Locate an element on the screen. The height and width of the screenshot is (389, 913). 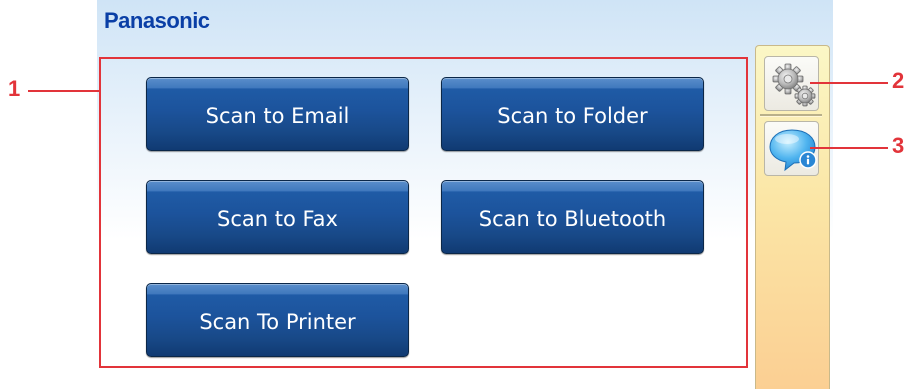
callout-number-1: 1 is located at coordinates (14, 88).